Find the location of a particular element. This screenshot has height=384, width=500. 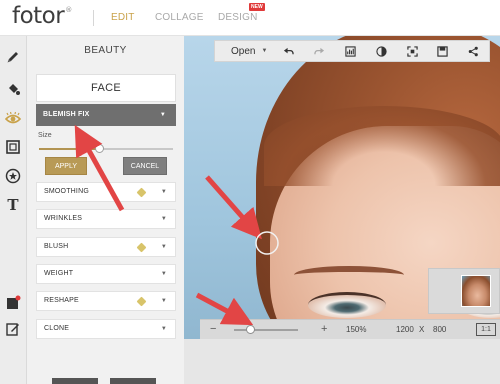

compare-icon is located at coordinates (381, 51).